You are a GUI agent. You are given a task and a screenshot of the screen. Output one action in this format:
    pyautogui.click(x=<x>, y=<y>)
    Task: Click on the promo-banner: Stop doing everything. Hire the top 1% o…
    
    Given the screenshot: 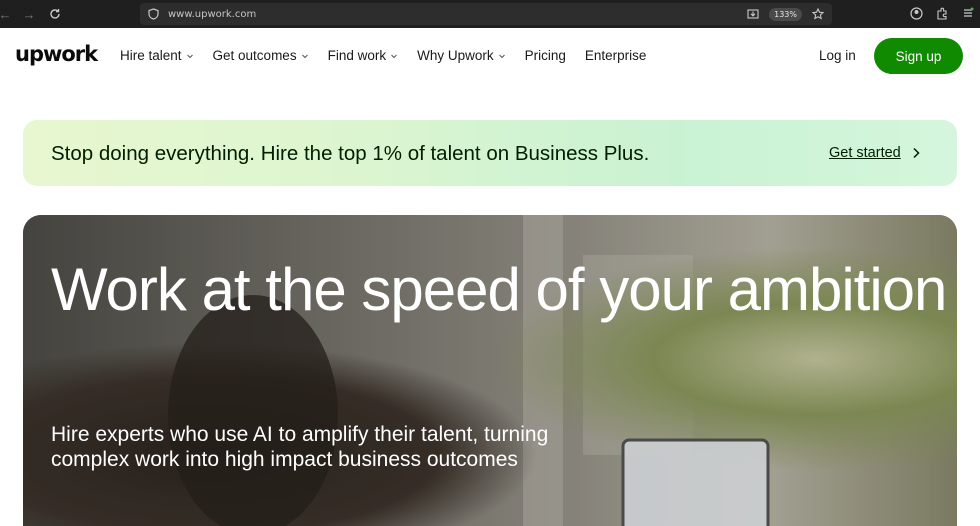 What is the action you would take?
    pyautogui.click(x=490, y=153)
    